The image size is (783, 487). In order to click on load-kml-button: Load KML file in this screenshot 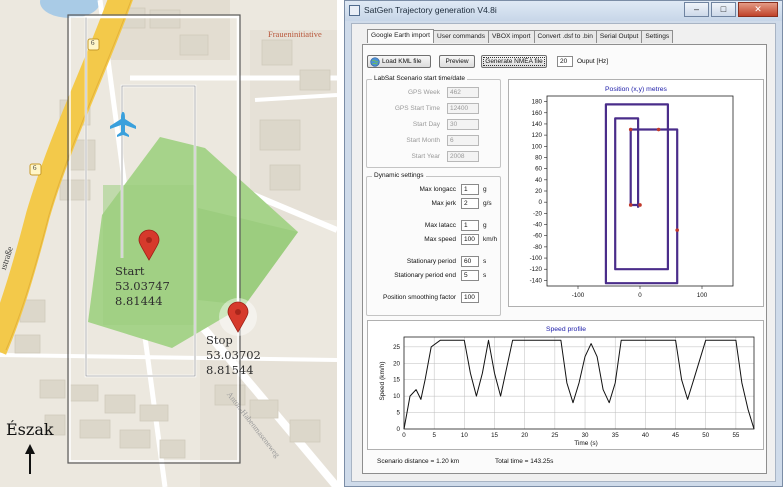, I will do `click(399, 61)`.